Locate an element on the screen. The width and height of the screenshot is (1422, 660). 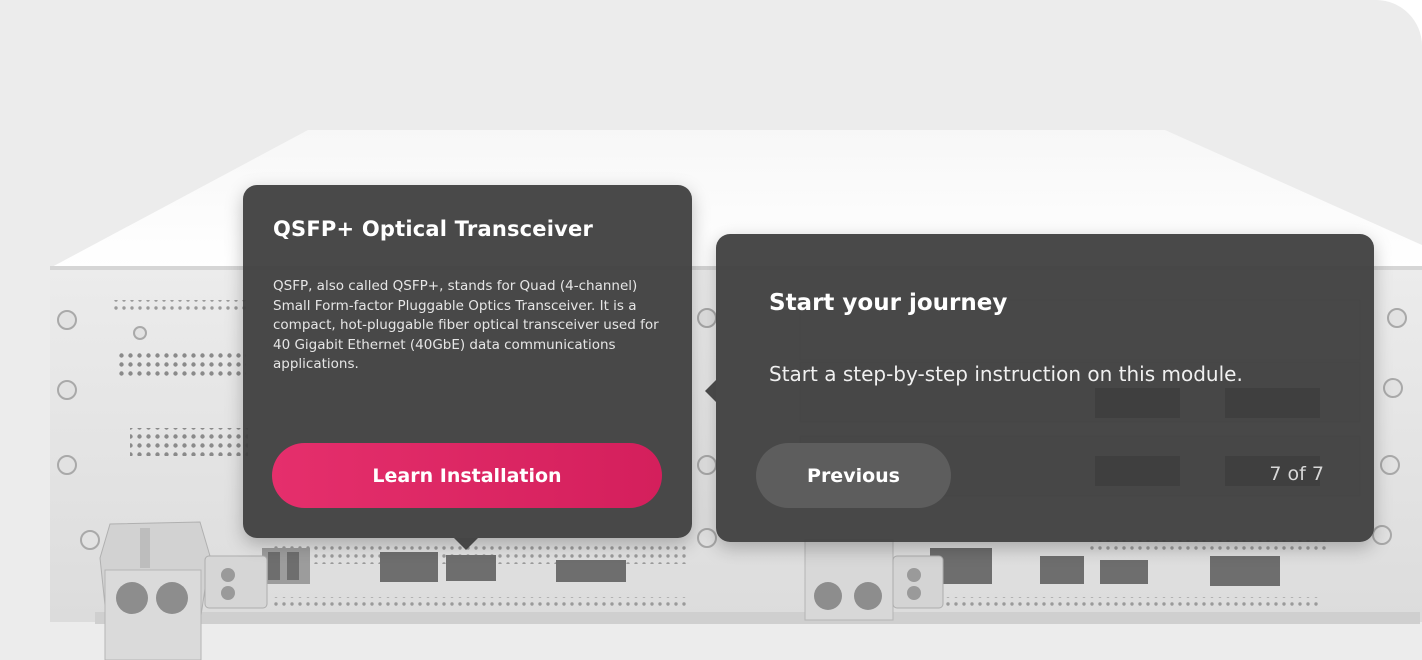
module-title: QSFP+ Optical Transceiver is located at coordinates (433, 229).